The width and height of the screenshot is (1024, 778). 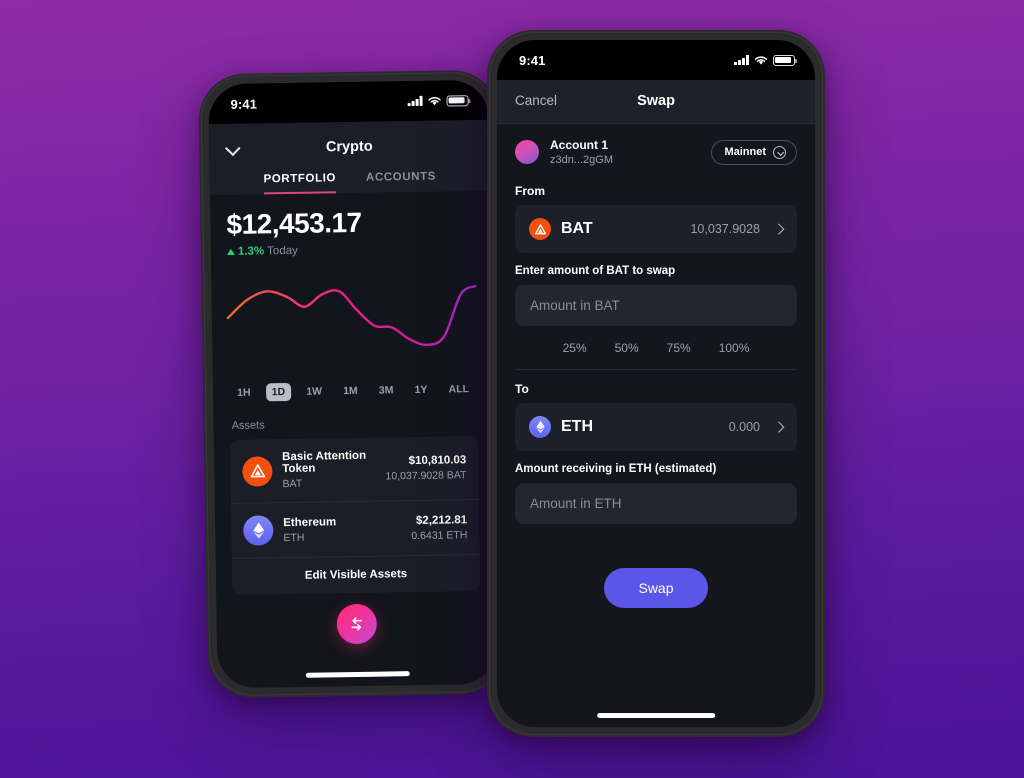 What do you see at coordinates (579, 145) in the screenshot?
I see `account-name: Account 1` at bounding box center [579, 145].